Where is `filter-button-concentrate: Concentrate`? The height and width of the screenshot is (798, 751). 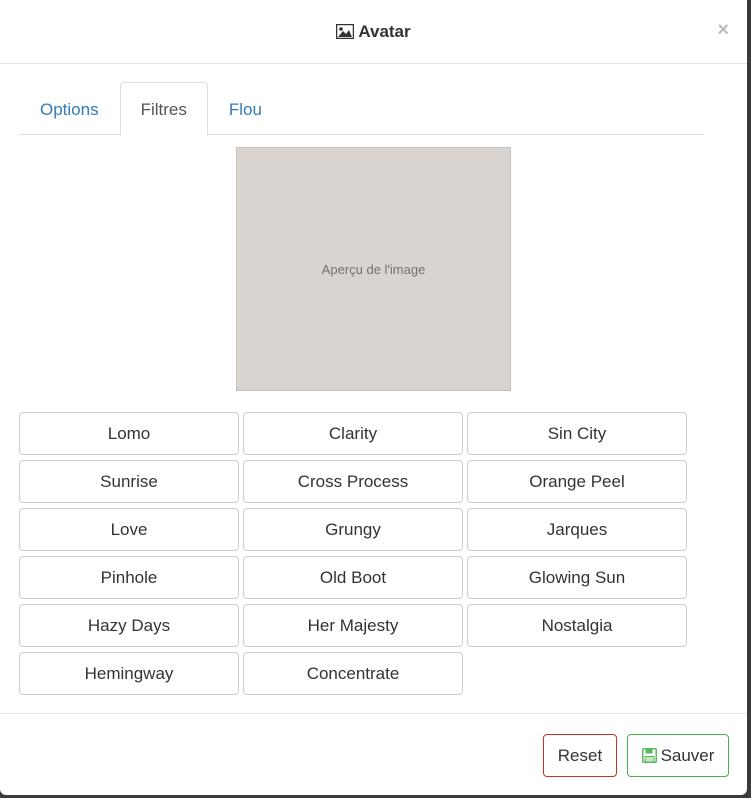 filter-button-concentrate: Concentrate is located at coordinates (353, 673).